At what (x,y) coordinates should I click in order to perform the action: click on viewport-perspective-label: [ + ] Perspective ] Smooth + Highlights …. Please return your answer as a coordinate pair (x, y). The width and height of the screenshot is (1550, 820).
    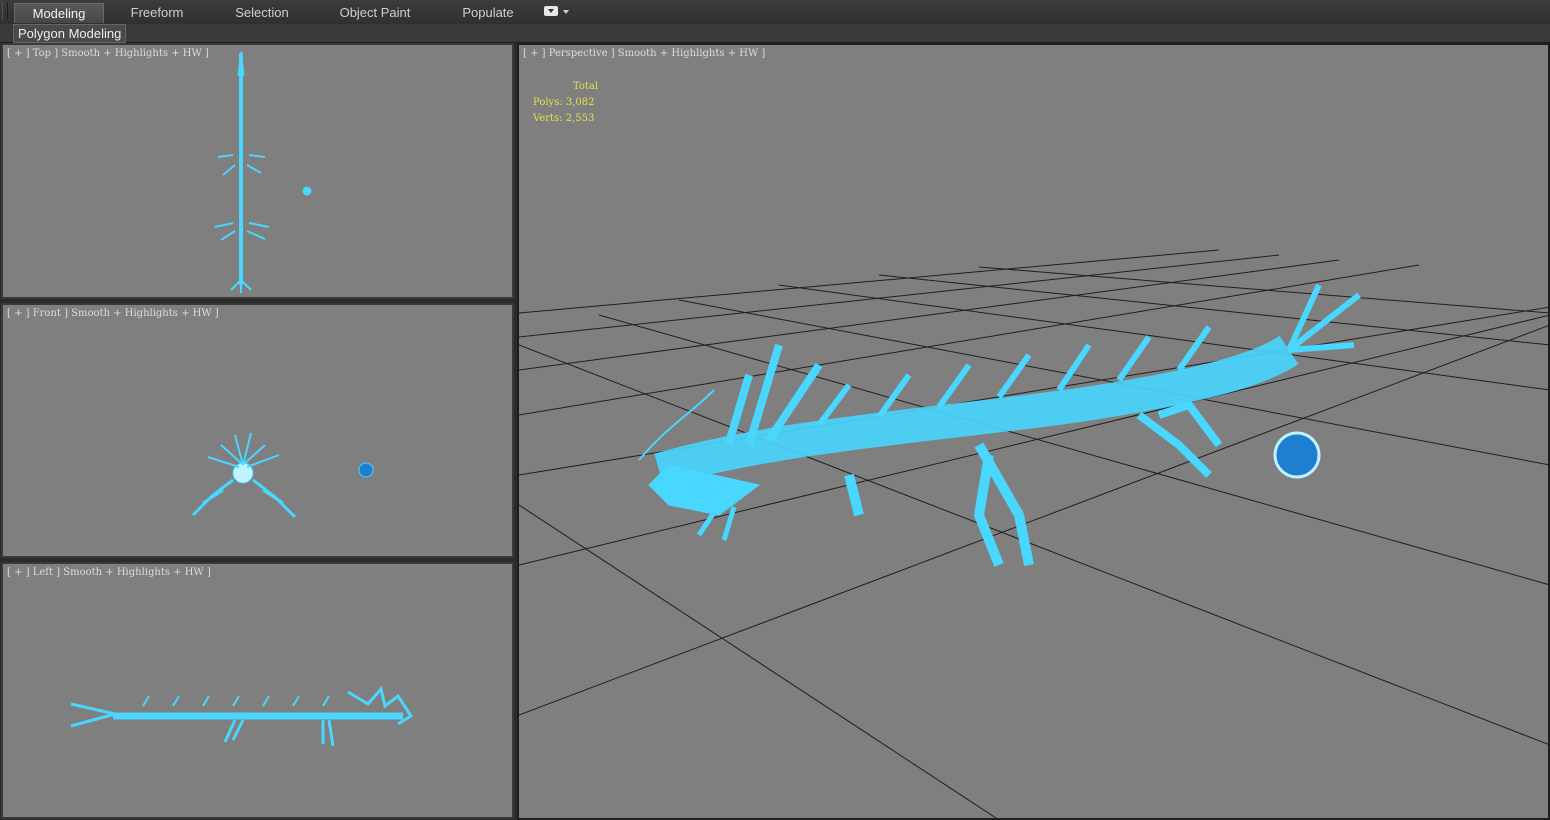
    Looking at the image, I should click on (644, 53).